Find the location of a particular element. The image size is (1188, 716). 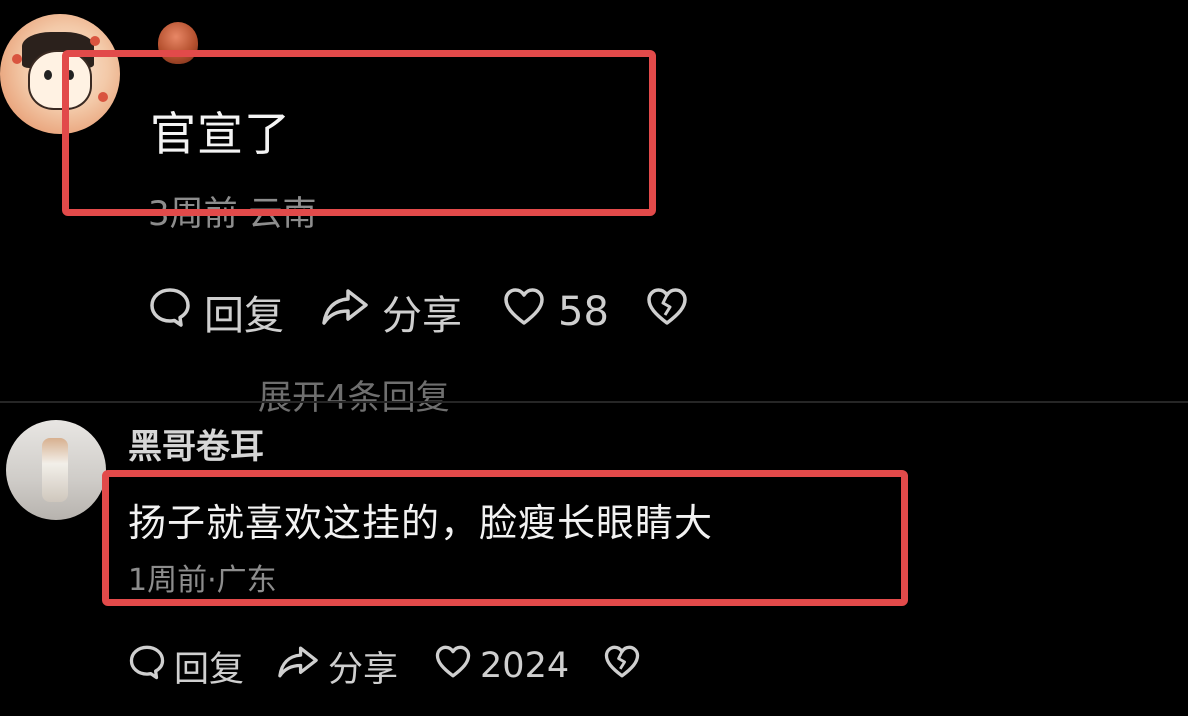

comment-actions: 回复 分享 58 is located at coordinates (418, 312).